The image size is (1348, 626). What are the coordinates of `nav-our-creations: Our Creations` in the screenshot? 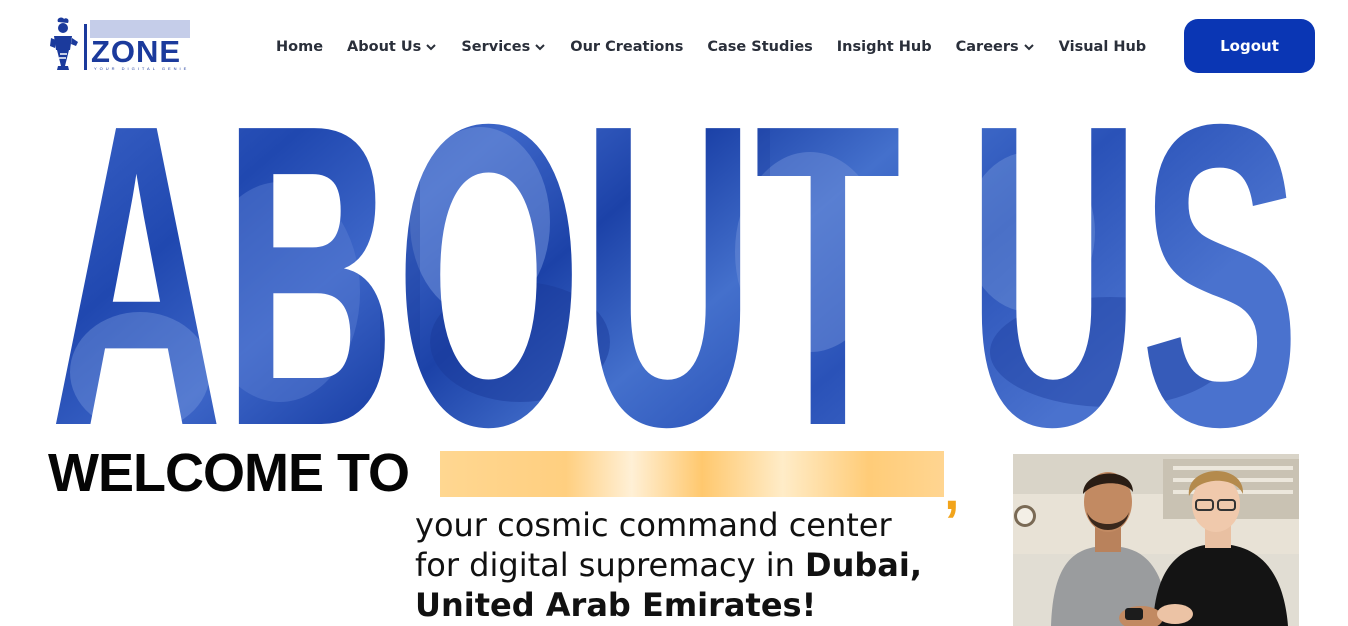 It's located at (626, 47).